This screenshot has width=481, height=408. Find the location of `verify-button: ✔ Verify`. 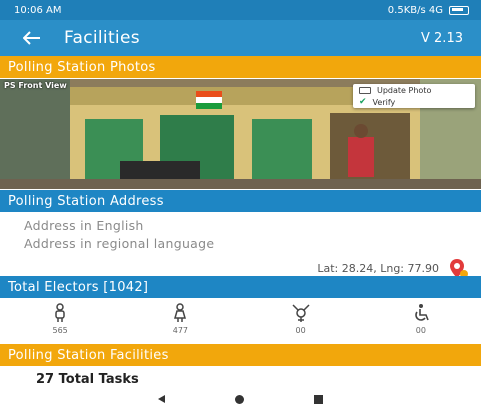

verify-button: ✔ Verify is located at coordinates (414, 102).